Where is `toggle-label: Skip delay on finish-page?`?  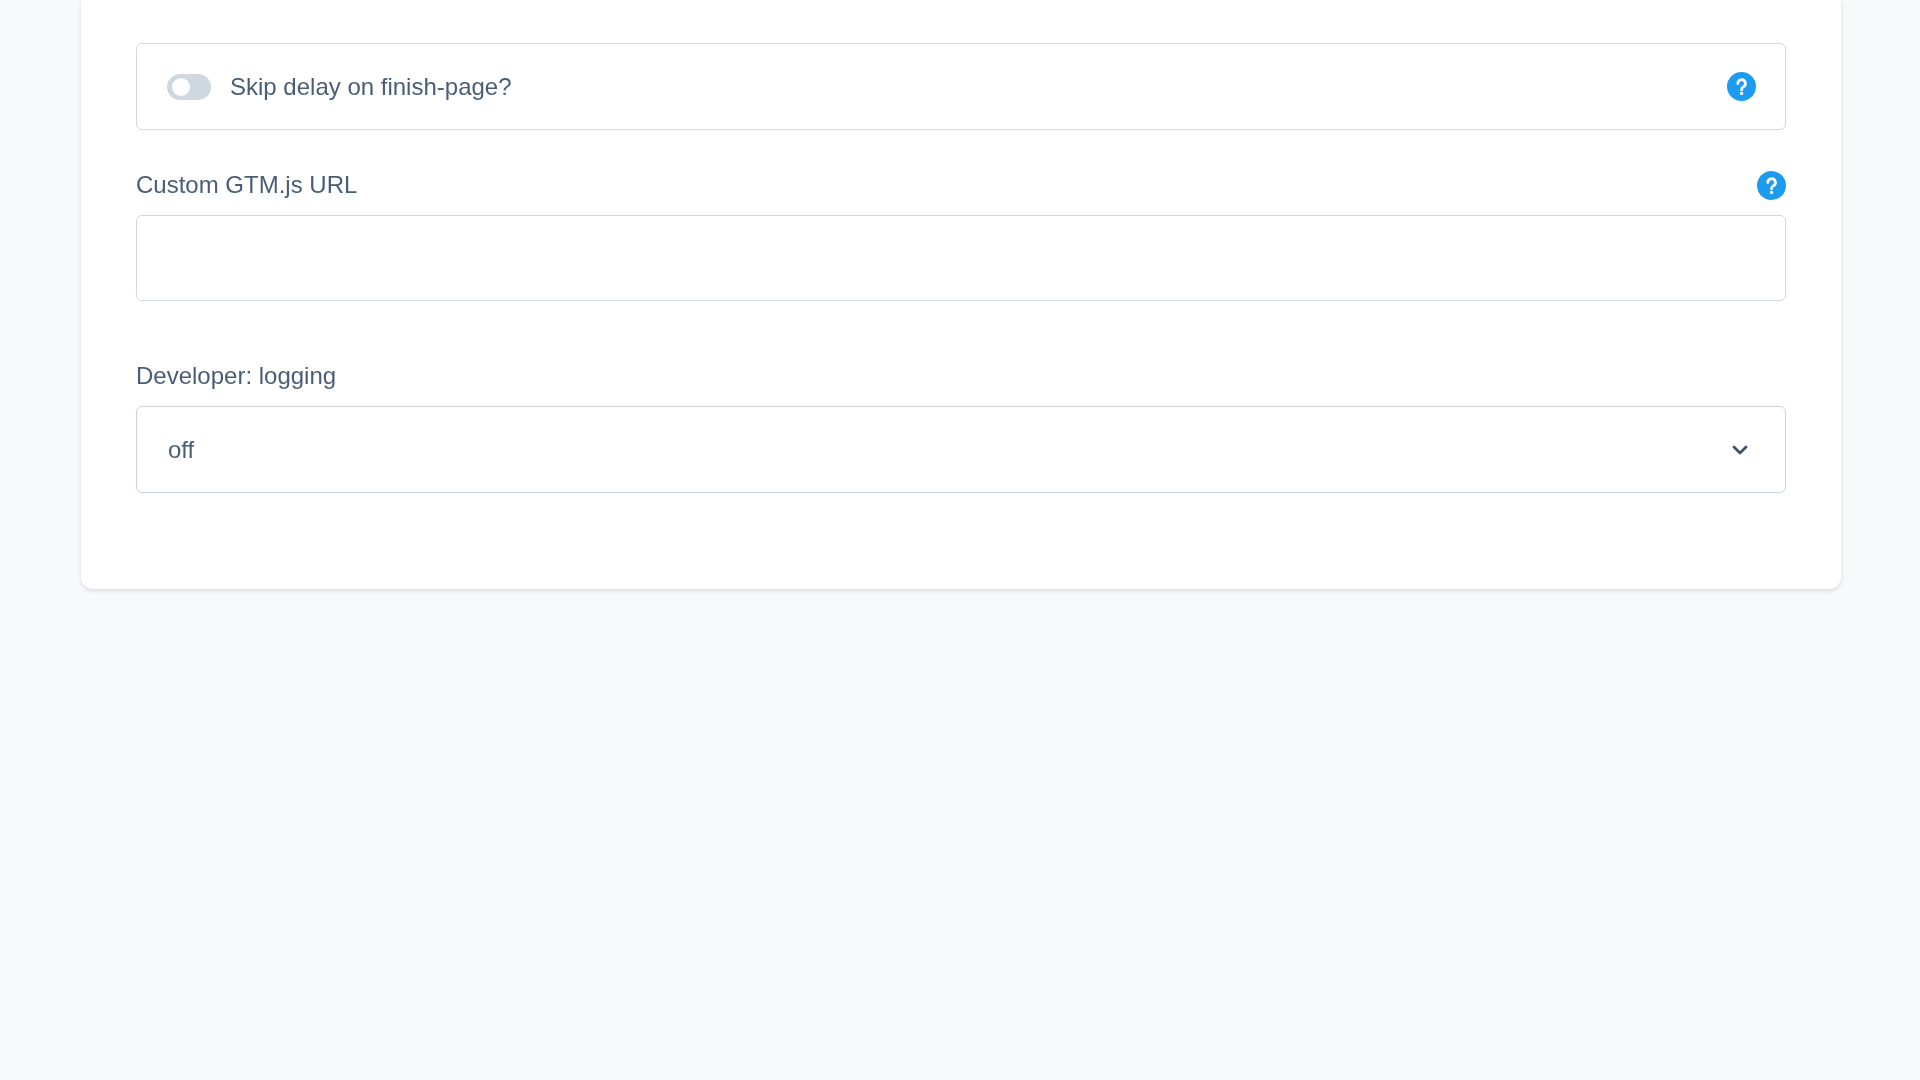
toggle-label: Skip delay on finish-page? is located at coordinates (371, 86).